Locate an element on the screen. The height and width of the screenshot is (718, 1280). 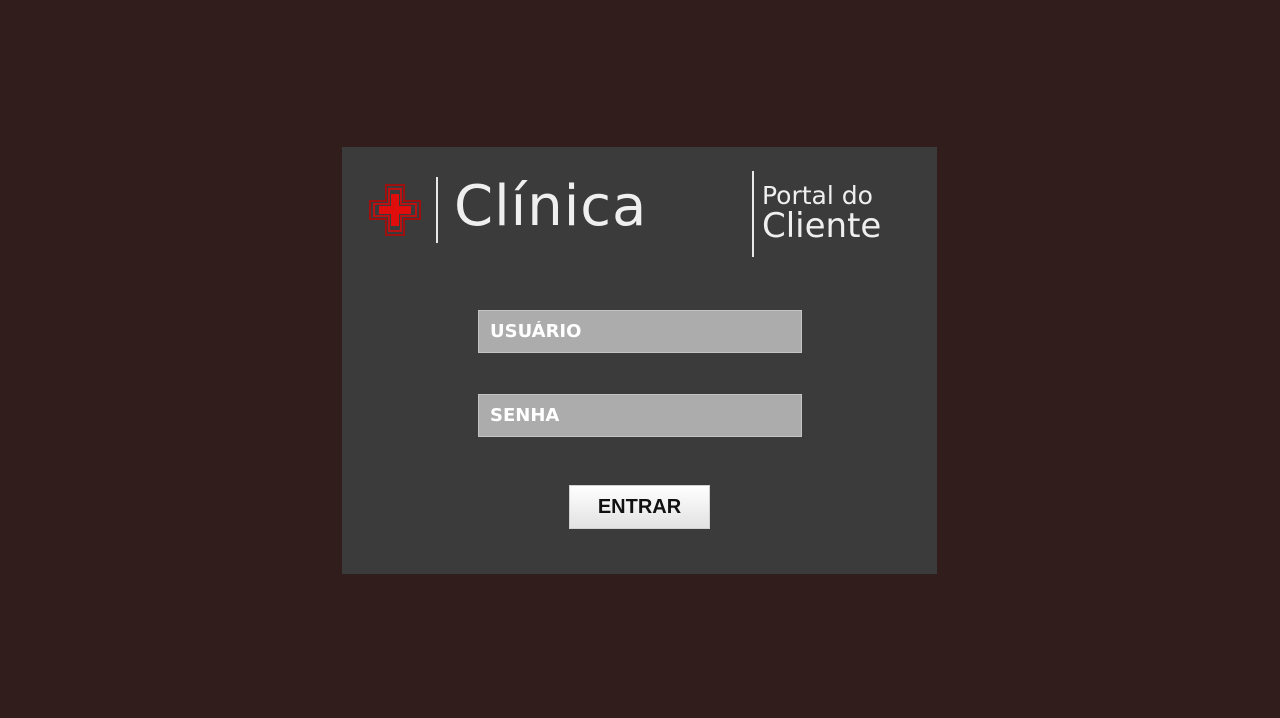
password-input is located at coordinates (640, 415).